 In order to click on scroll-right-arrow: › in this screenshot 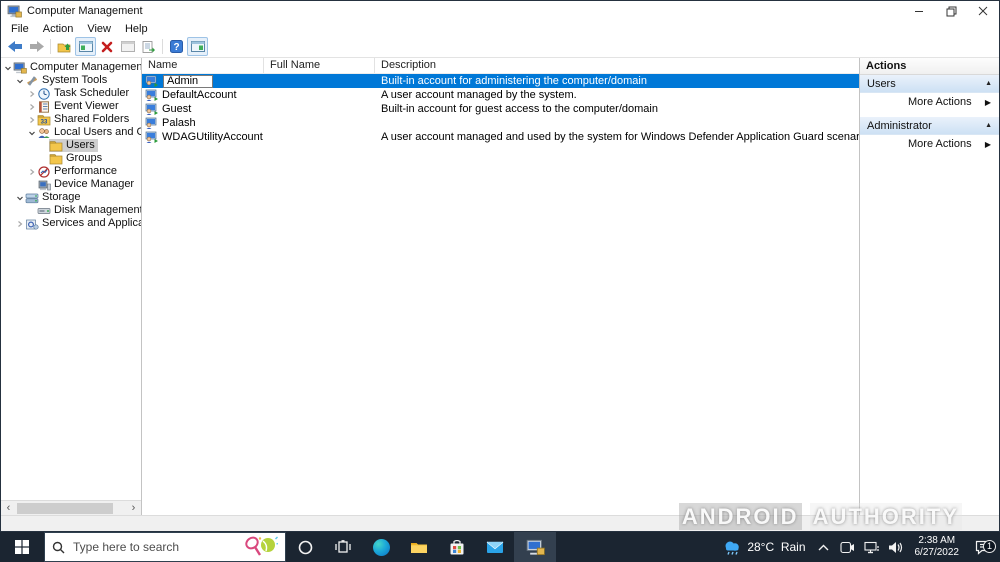, I will do `click(133, 508)`.